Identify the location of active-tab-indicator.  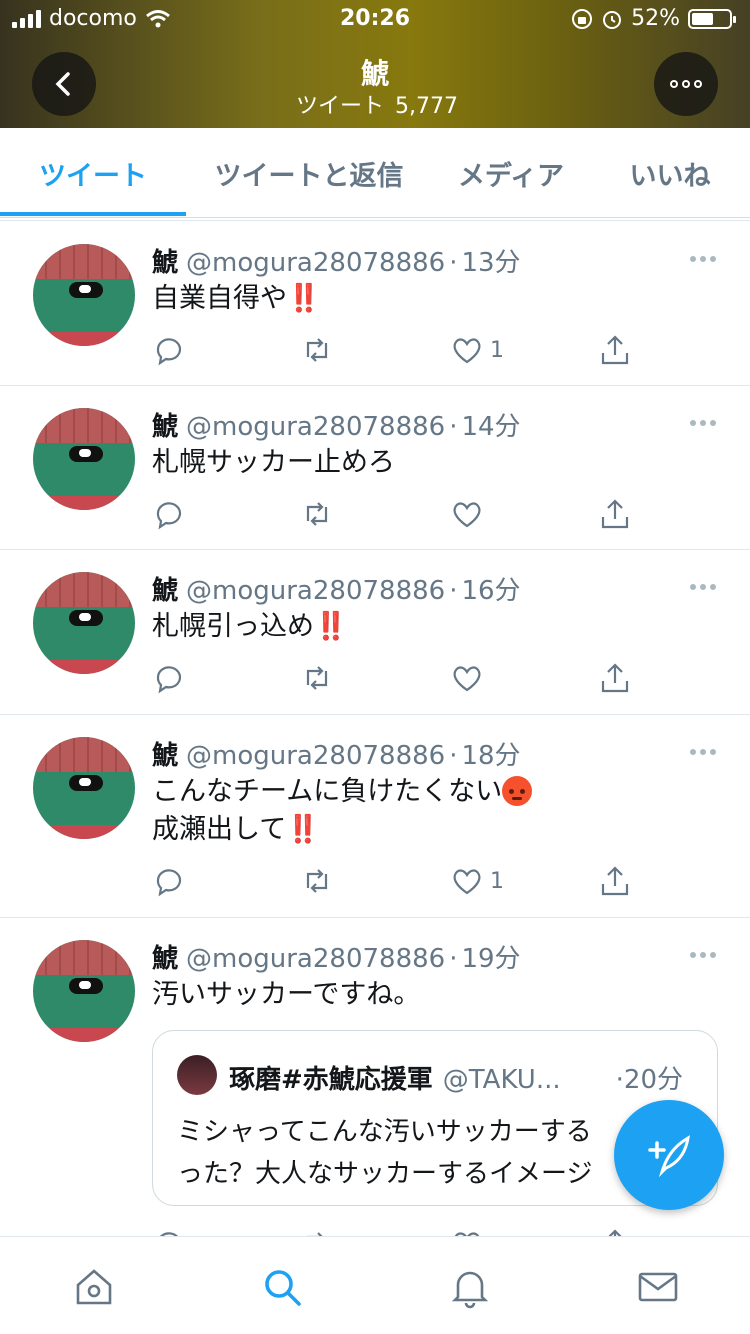
(93, 214).